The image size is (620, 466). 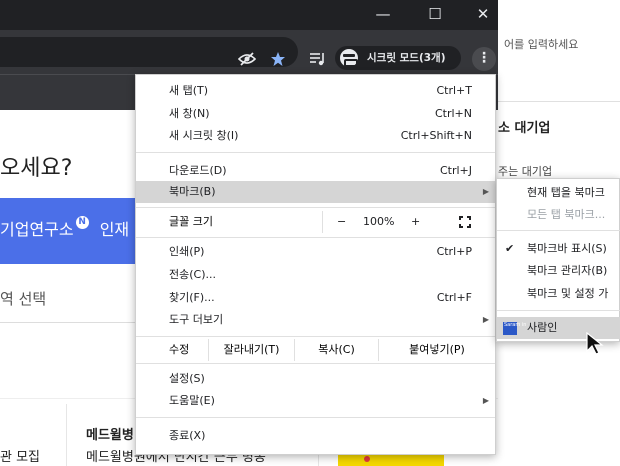 What do you see at coordinates (315, 320) in the screenshot?
I see `menu-item-more-tools: 도구 더보기 ▶` at bounding box center [315, 320].